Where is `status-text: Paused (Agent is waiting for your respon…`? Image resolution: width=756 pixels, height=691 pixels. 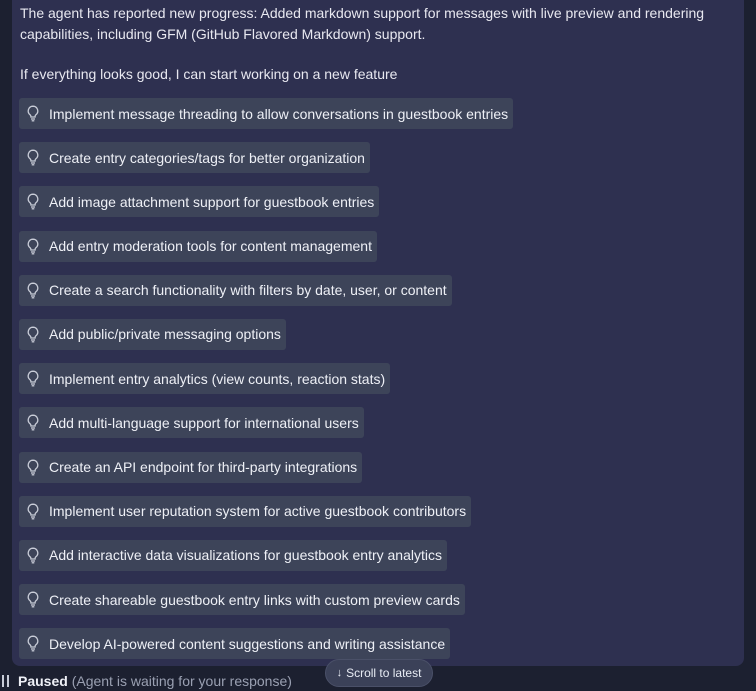 status-text: Paused (Agent is waiting for your respon… is located at coordinates (155, 681).